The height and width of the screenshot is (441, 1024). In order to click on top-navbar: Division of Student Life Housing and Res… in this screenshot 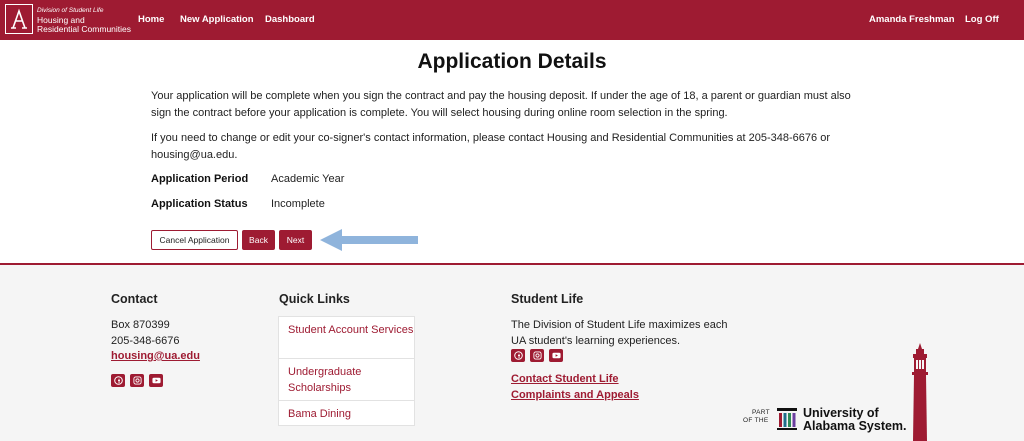, I will do `click(512, 20)`.